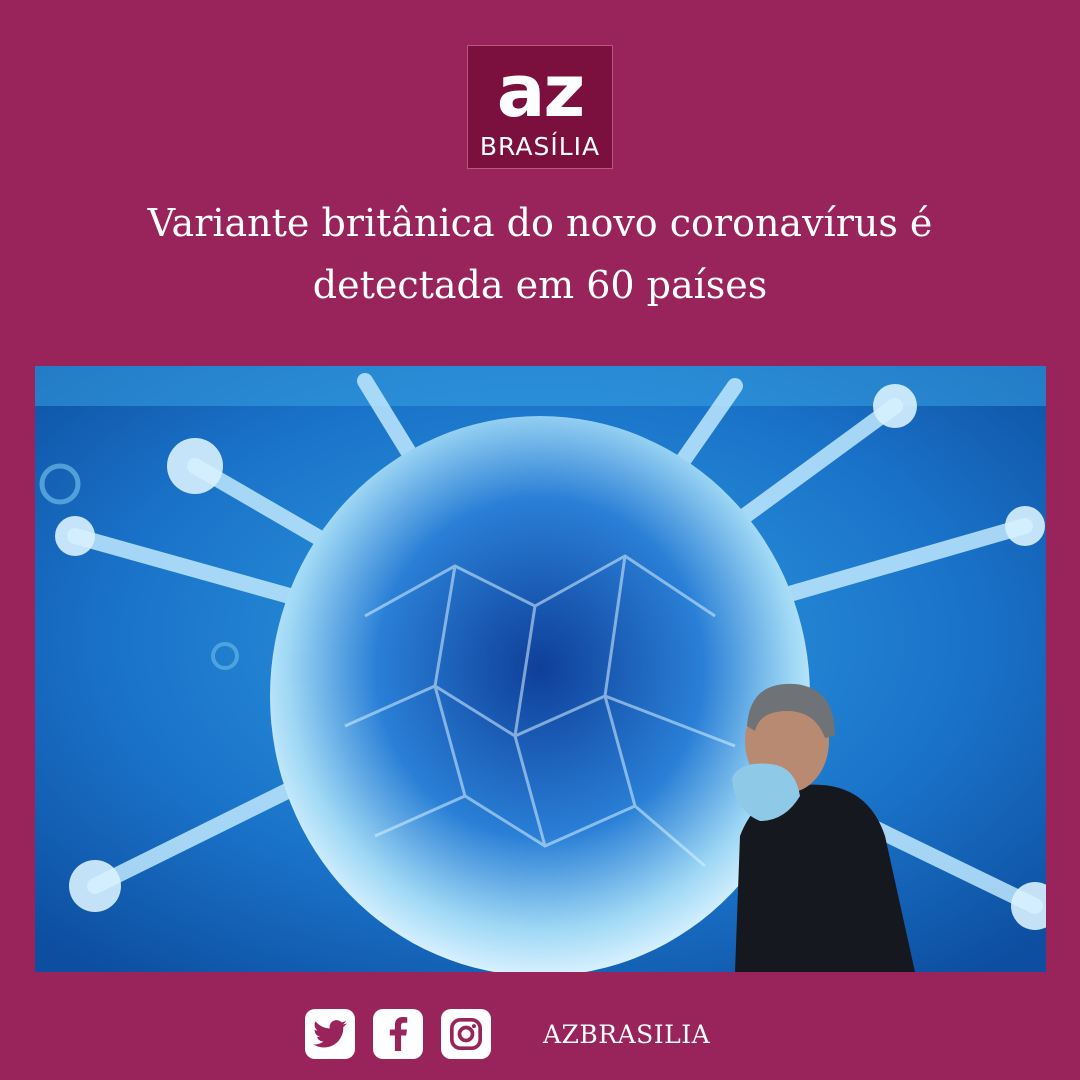 The height and width of the screenshot is (1080, 1080). I want to click on brand-logo: az BRASÍLIA, so click(540, 107).